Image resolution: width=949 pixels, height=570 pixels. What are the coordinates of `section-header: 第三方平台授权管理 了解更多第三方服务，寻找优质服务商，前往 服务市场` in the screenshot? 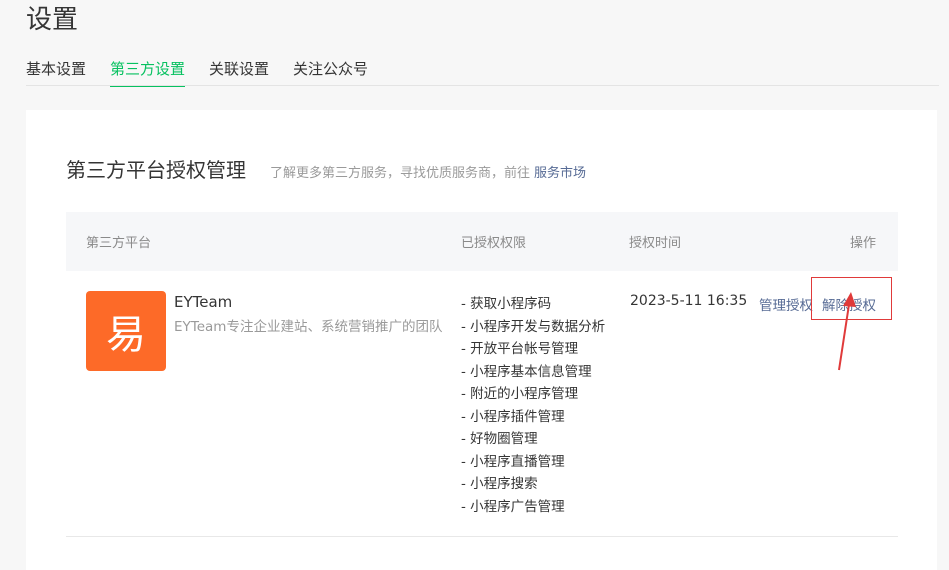 It's located at (326, 168).